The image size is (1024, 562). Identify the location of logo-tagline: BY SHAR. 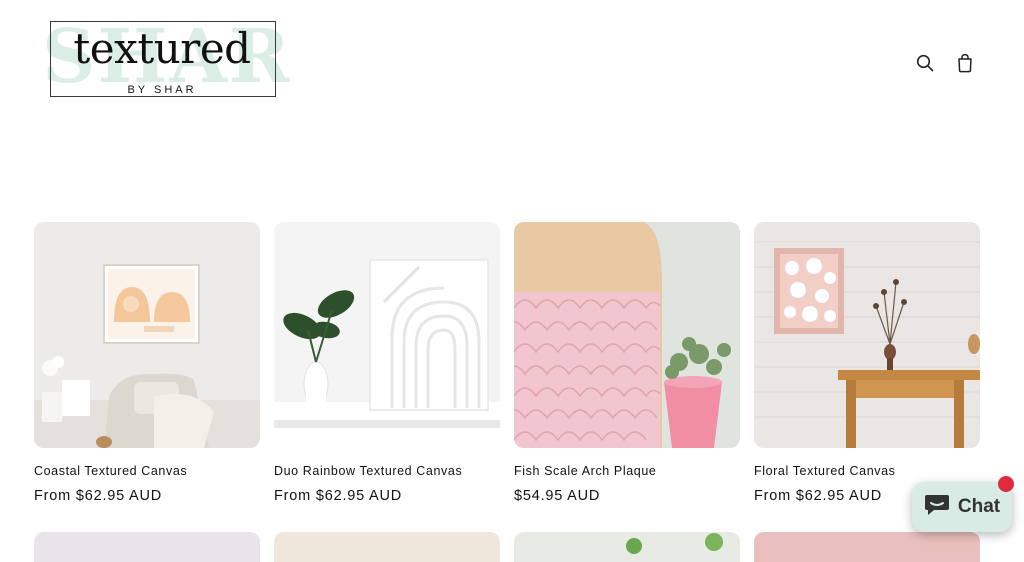
(162, 90).